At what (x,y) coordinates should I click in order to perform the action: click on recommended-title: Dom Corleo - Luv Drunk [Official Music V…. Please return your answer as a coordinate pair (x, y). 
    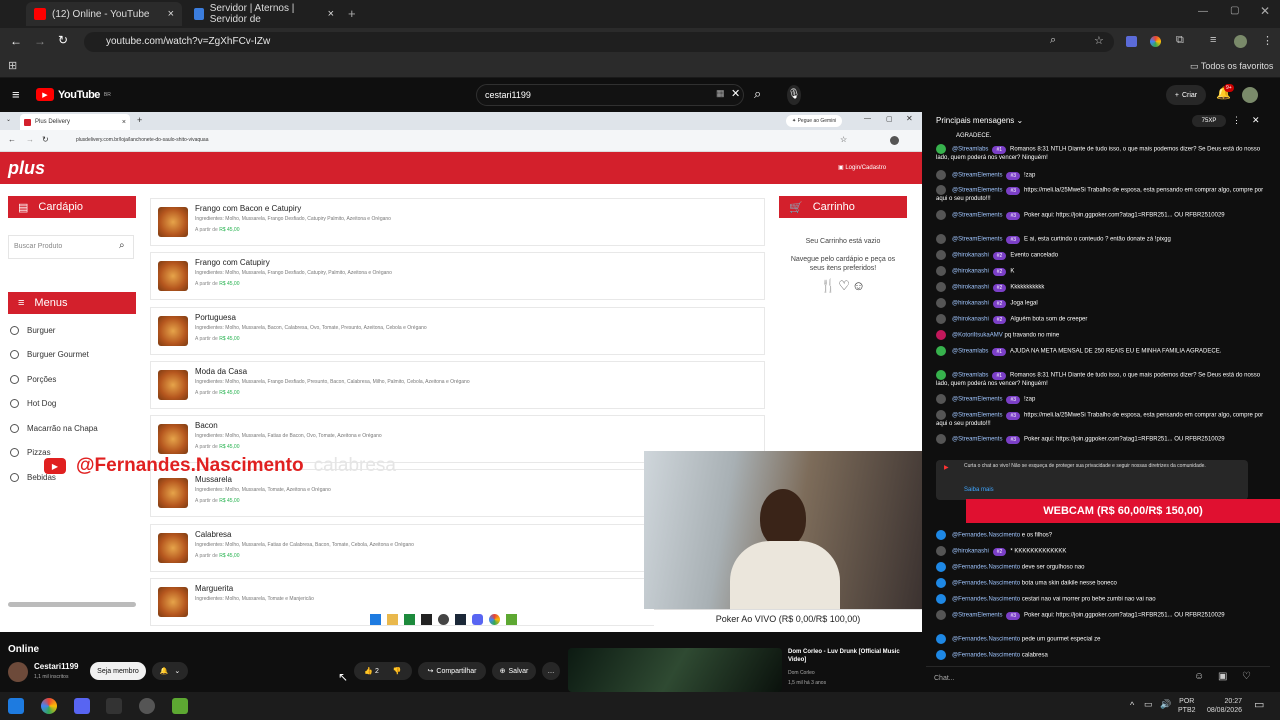
    Looking at the image, I should click on (853, 656).